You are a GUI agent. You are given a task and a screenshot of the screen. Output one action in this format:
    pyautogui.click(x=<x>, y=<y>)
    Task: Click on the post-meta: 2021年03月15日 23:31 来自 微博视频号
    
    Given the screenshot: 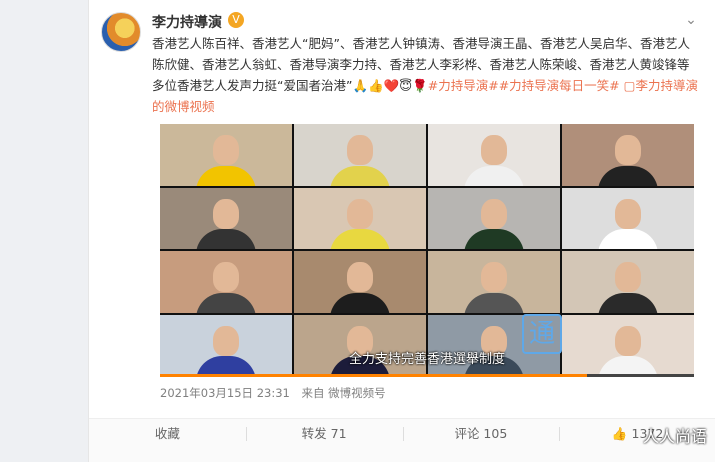 What is the action you would take?
    pyautogui.click(x=277, y=393)
    